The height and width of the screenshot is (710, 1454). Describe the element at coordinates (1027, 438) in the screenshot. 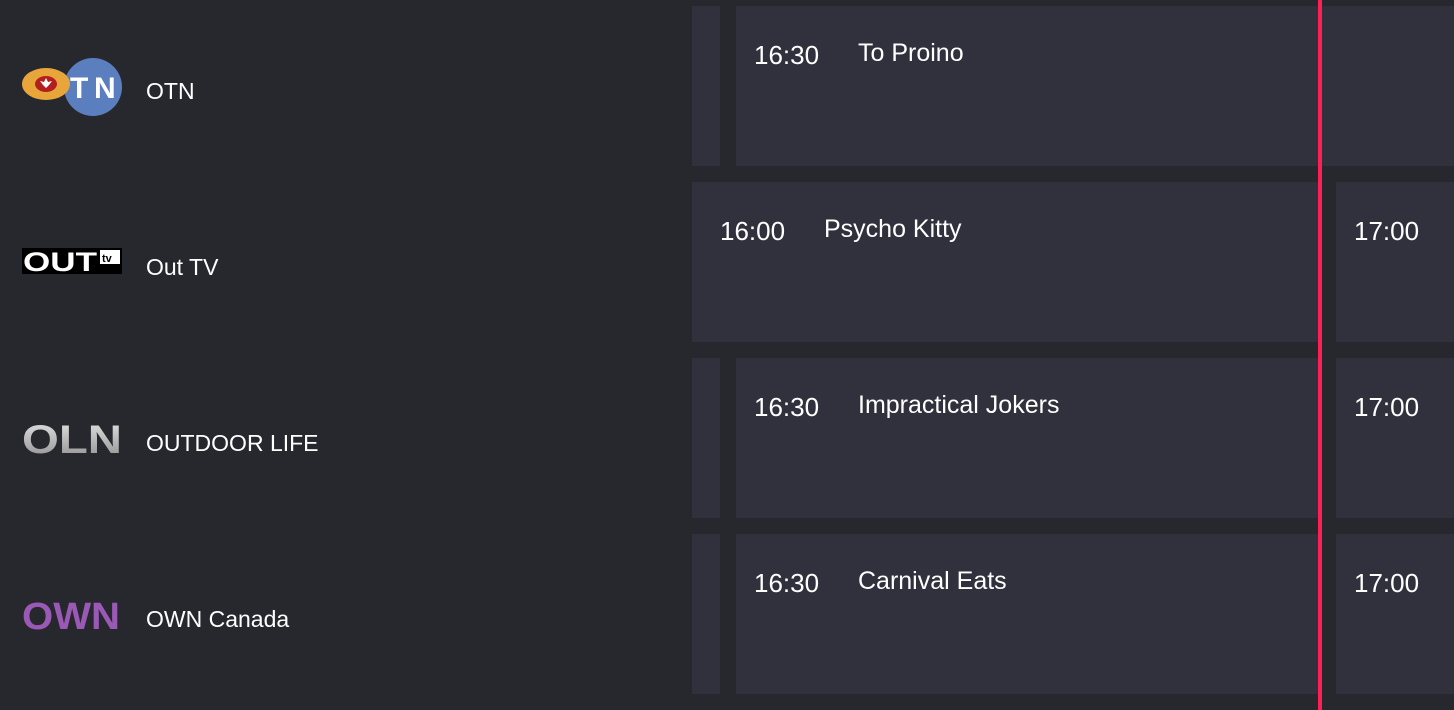

I see `program-cell: 16:30 Impractical Jokers` at that location.